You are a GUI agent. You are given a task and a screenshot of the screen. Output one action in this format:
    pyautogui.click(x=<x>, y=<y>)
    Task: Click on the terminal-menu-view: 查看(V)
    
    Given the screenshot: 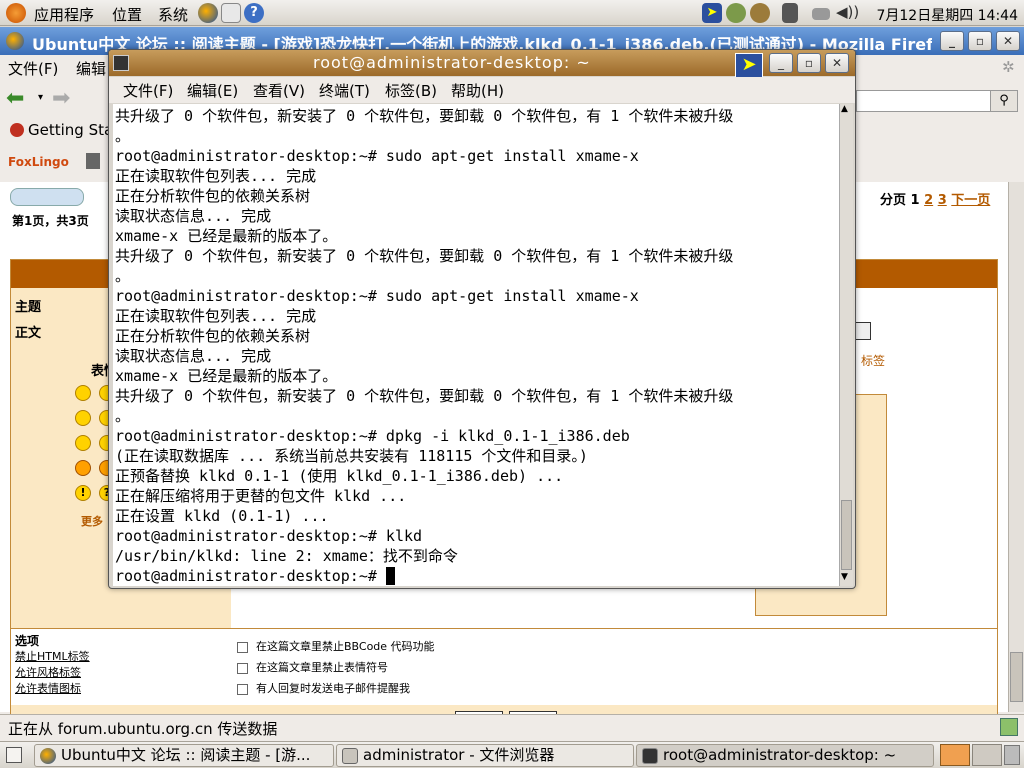 What is the action you would take?
    pyautogui.click(x=279, y=90)
    